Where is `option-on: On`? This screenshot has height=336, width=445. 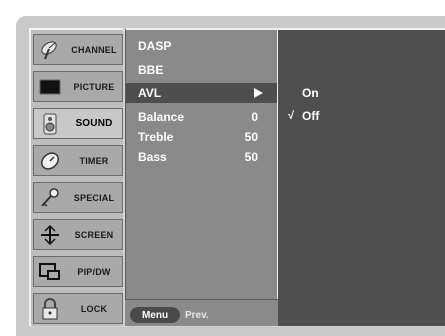
option-on: On is located at coordinates (310, 93).